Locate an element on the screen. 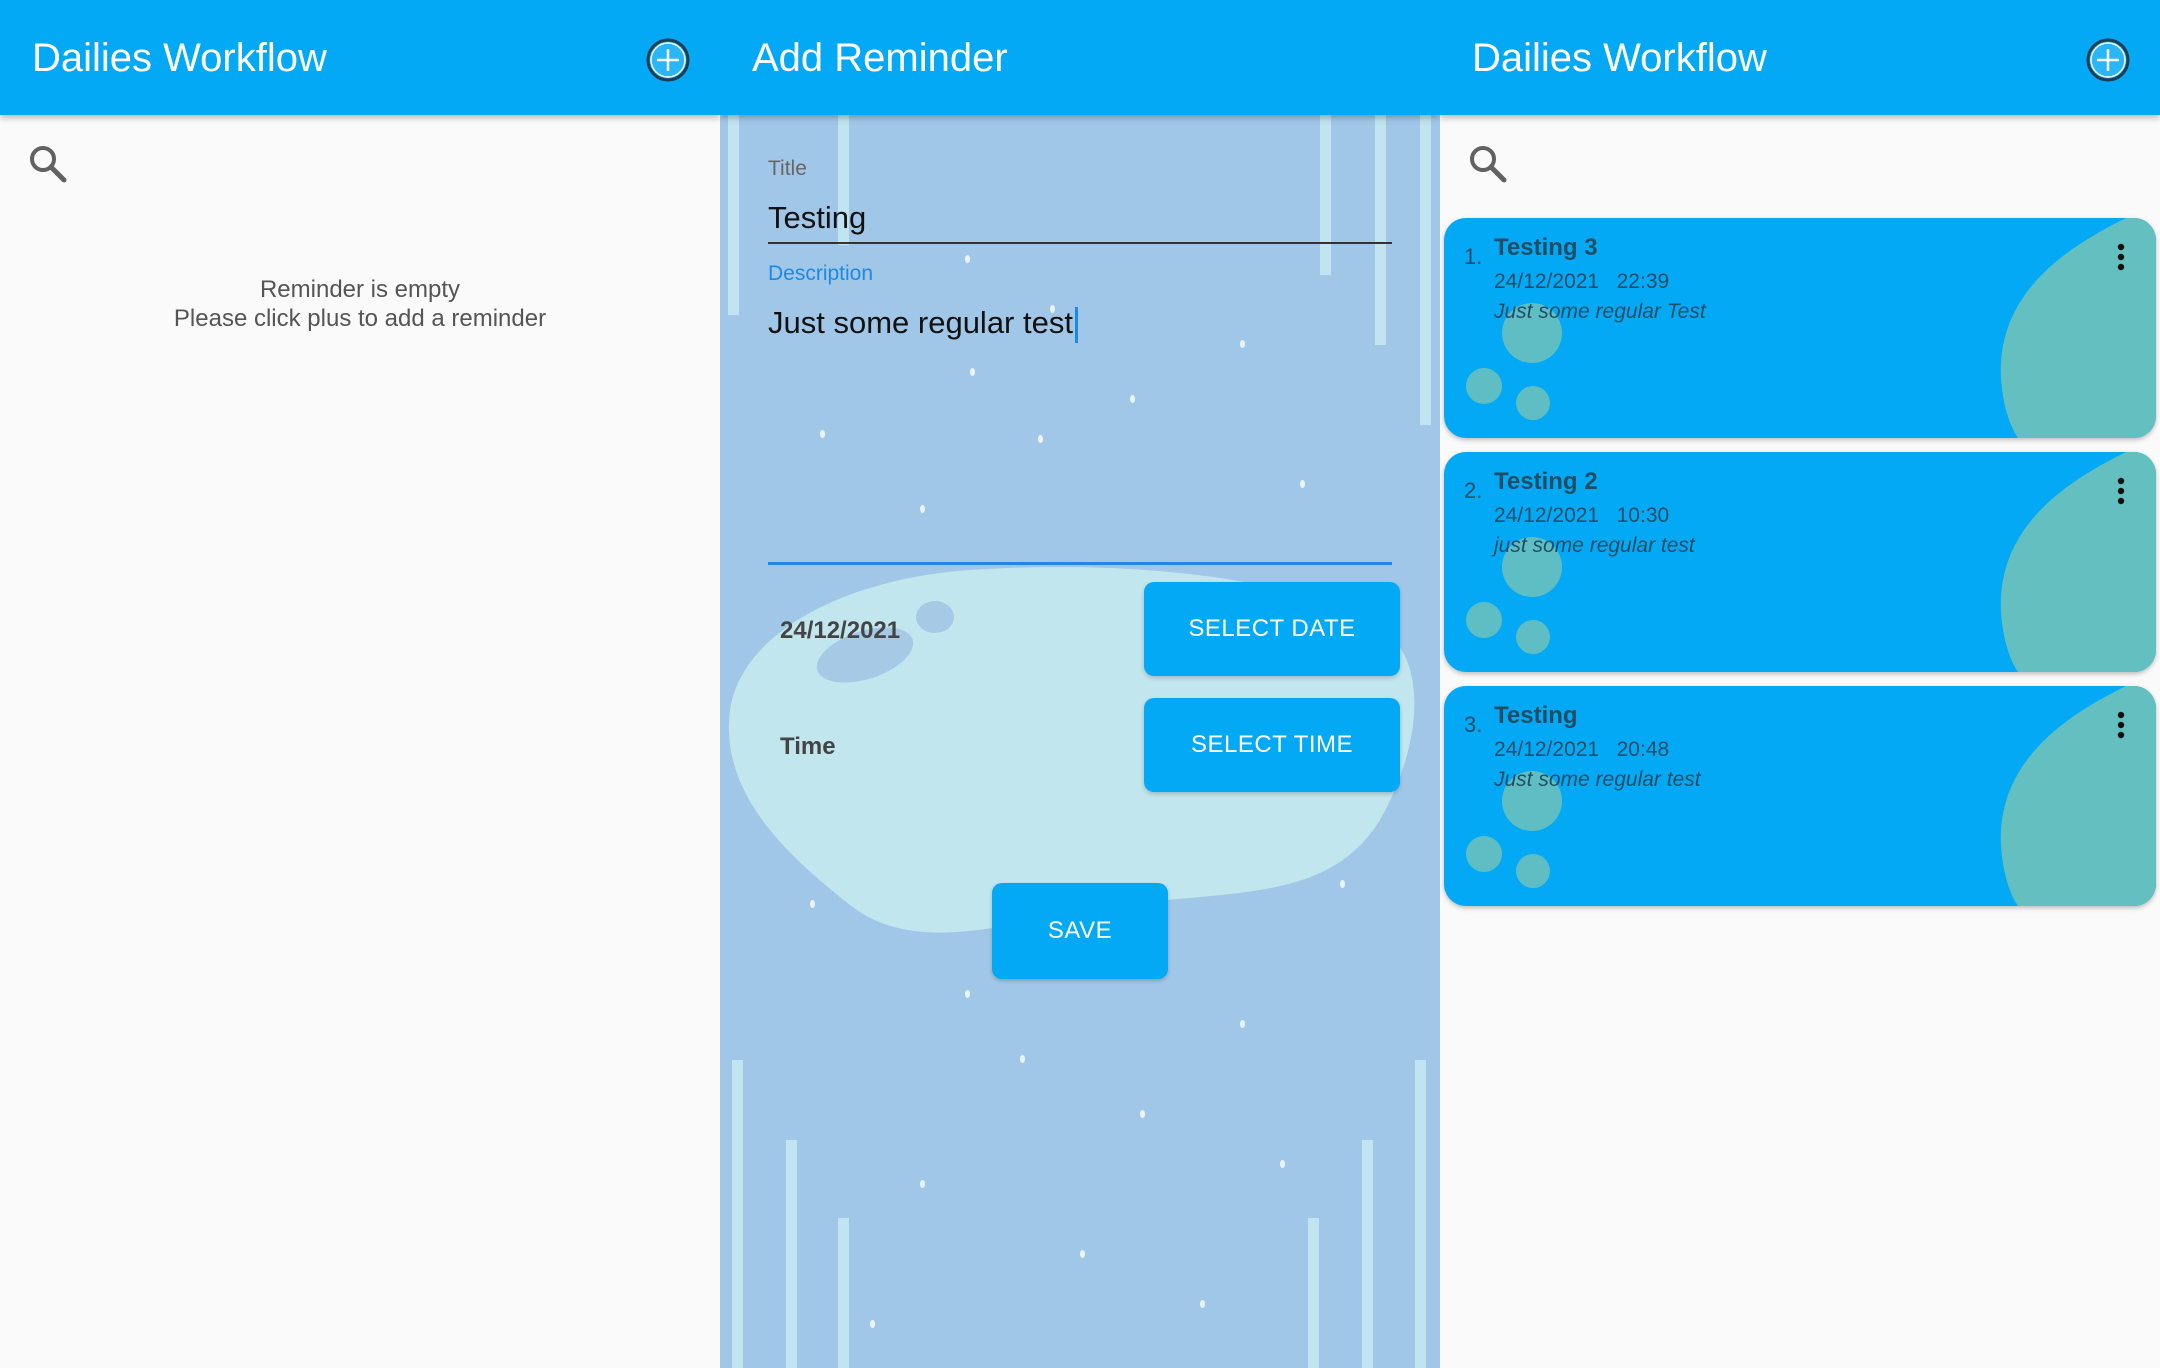  reminder-description: Just some regular test is located at coordinates (1597, 779).